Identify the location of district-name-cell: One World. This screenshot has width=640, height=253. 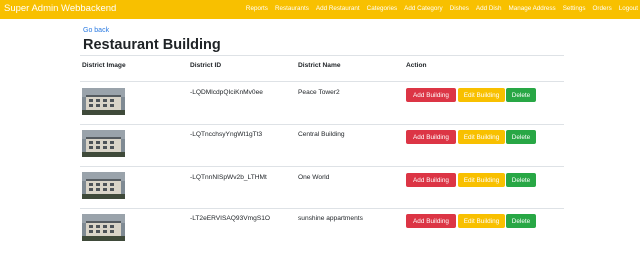
(314, 177).